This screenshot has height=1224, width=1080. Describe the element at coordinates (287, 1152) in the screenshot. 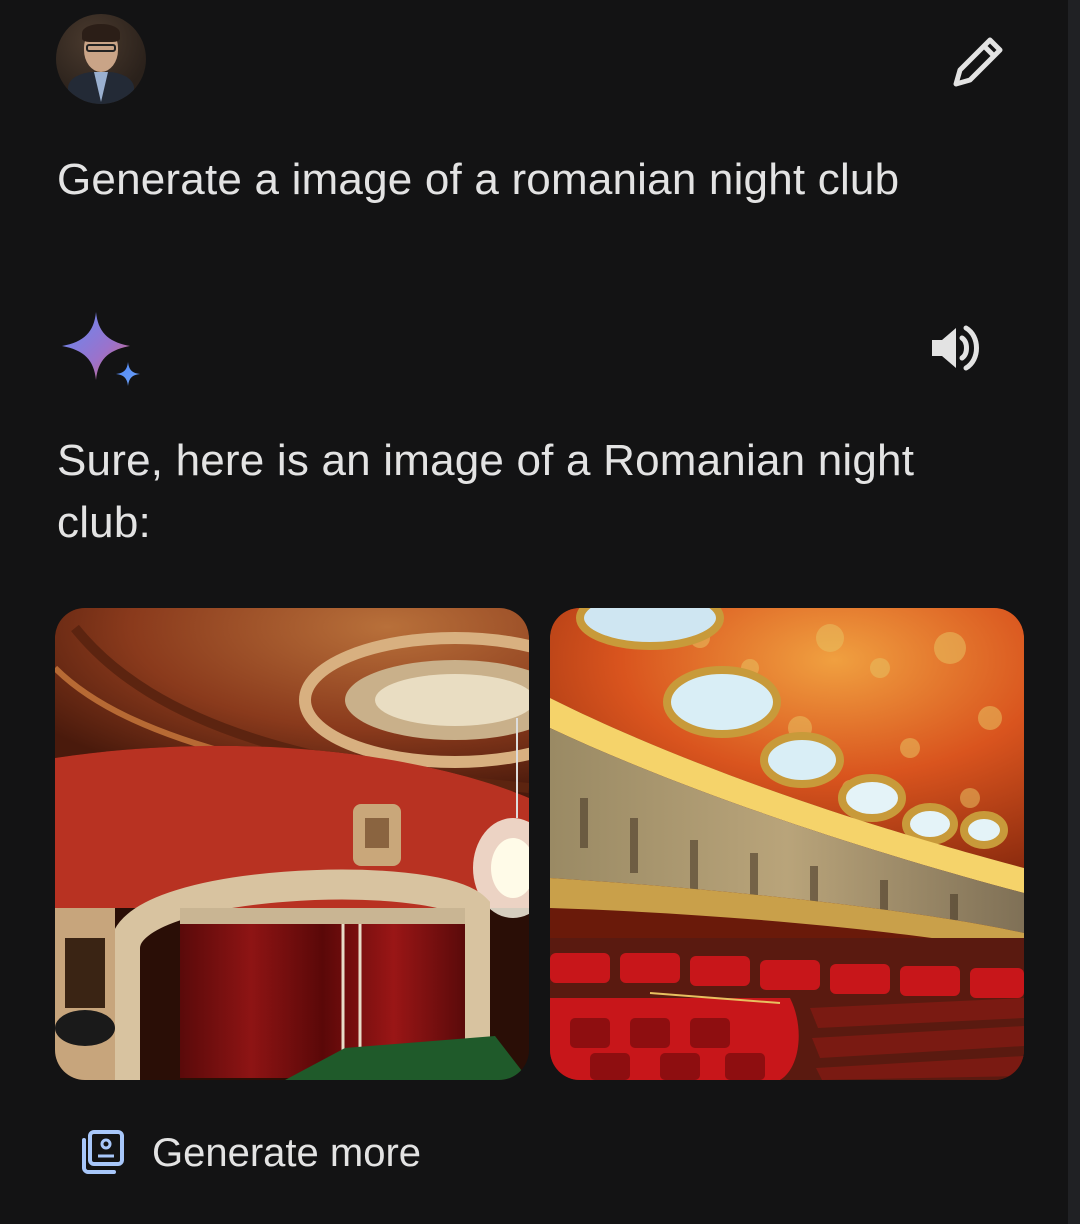

I see `generate-more-label: Generate more` at that location.